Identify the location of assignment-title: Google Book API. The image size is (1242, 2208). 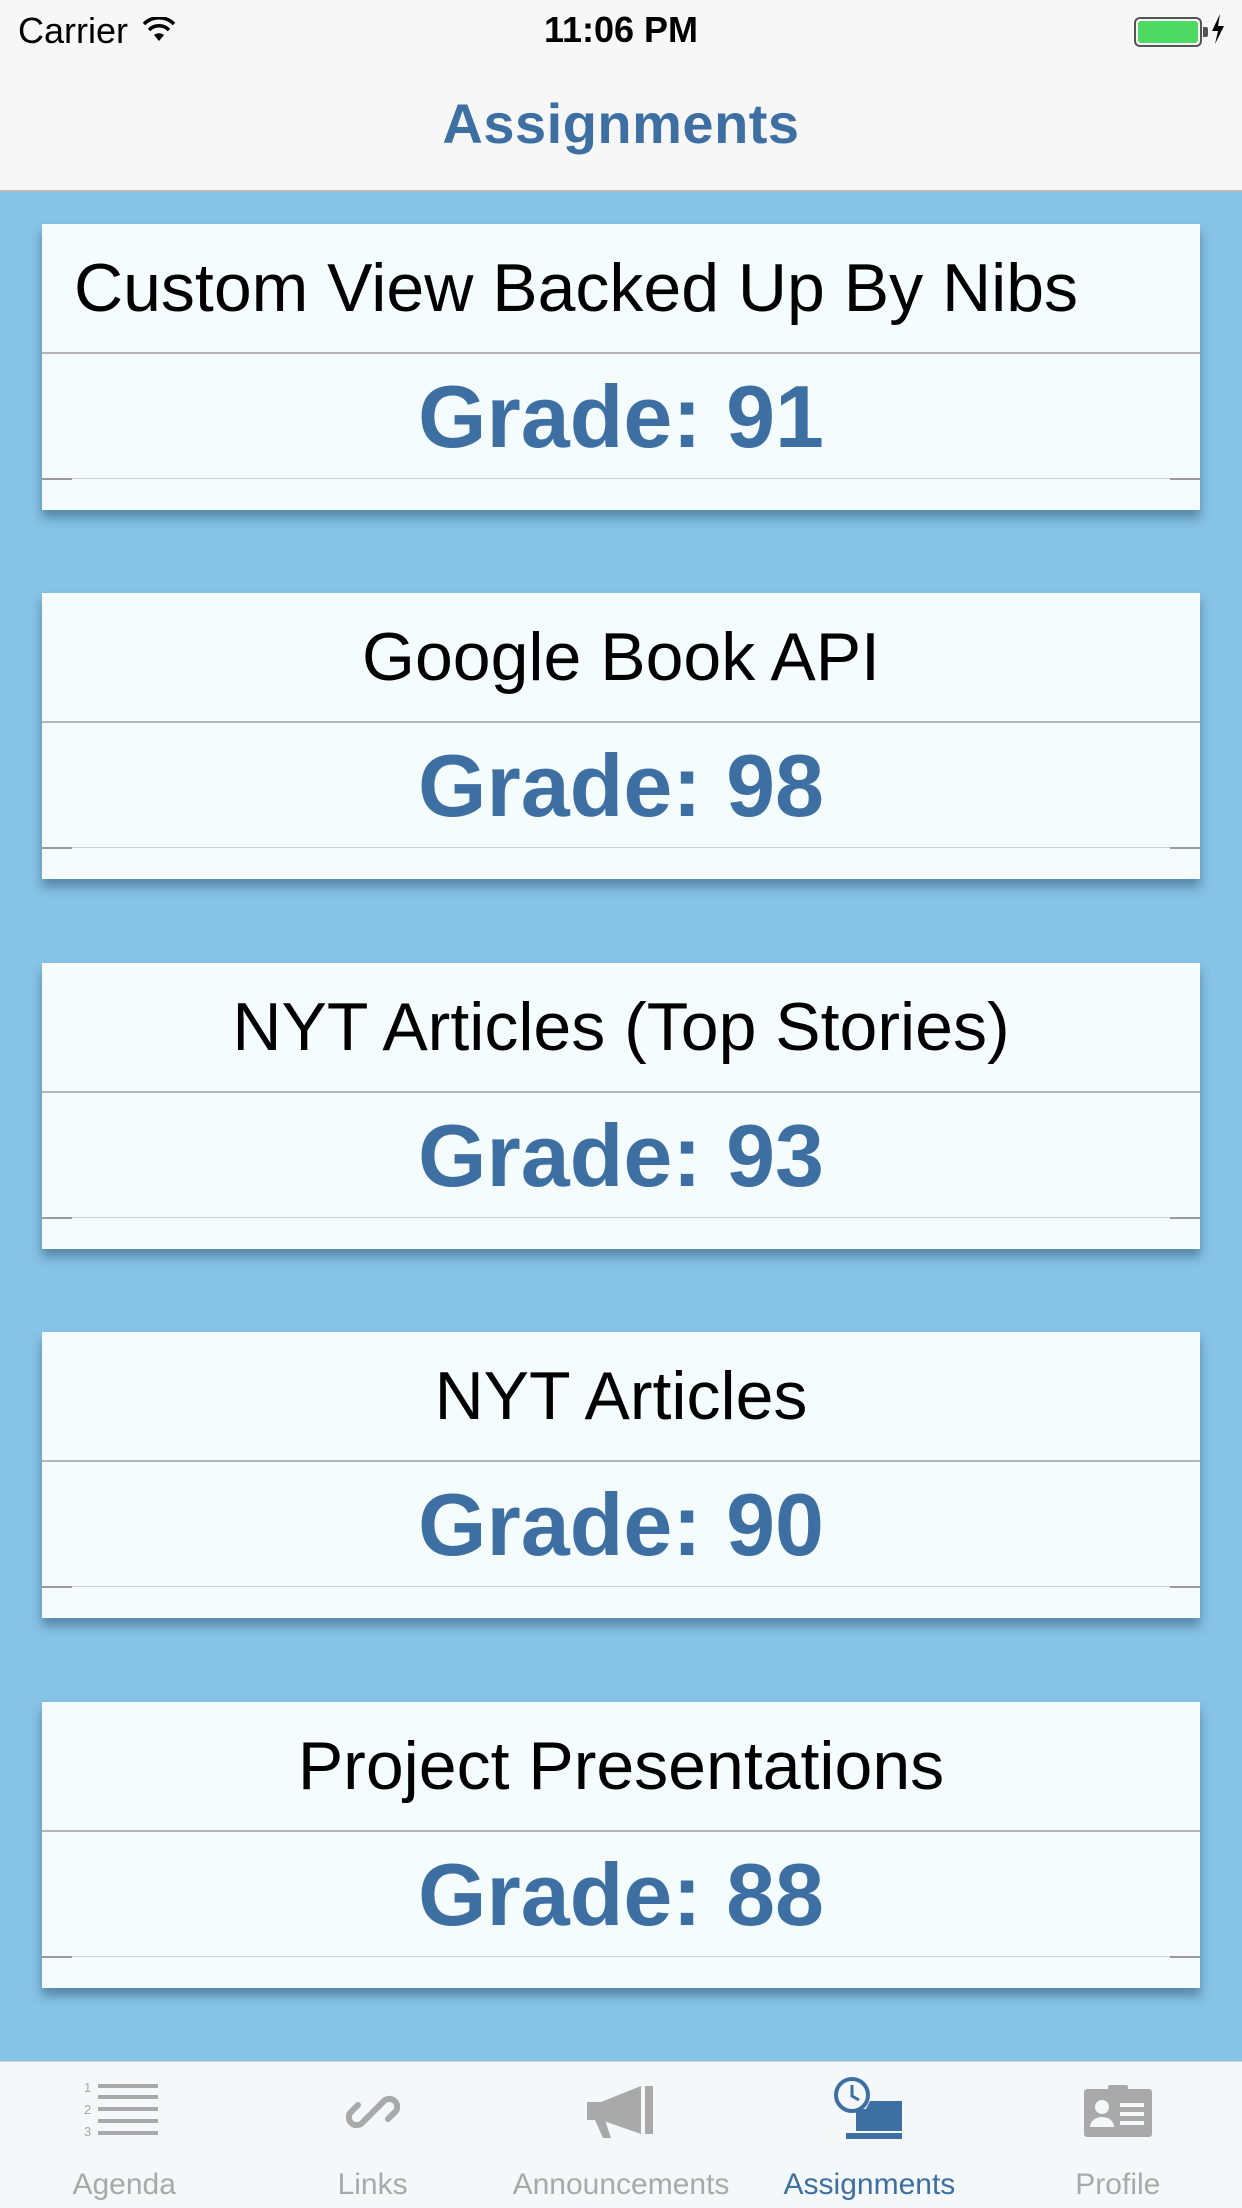
(621, 658).